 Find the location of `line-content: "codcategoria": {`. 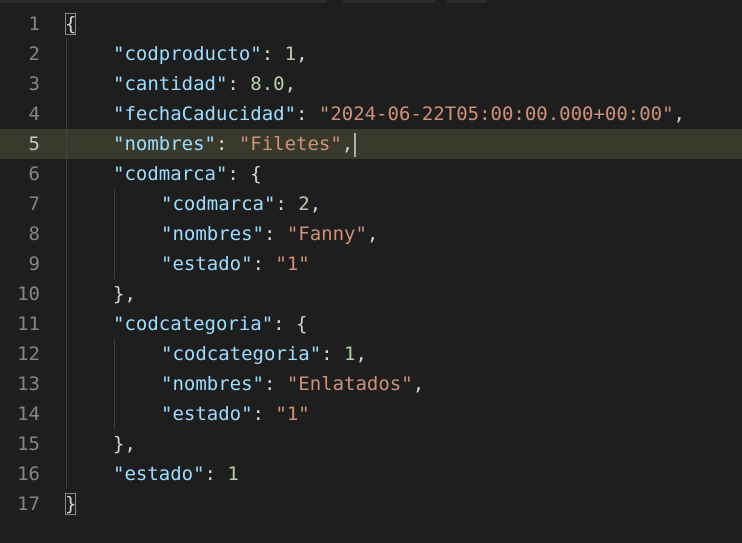

line-content: "codcategoria": { is located at coordinates (186, 324).